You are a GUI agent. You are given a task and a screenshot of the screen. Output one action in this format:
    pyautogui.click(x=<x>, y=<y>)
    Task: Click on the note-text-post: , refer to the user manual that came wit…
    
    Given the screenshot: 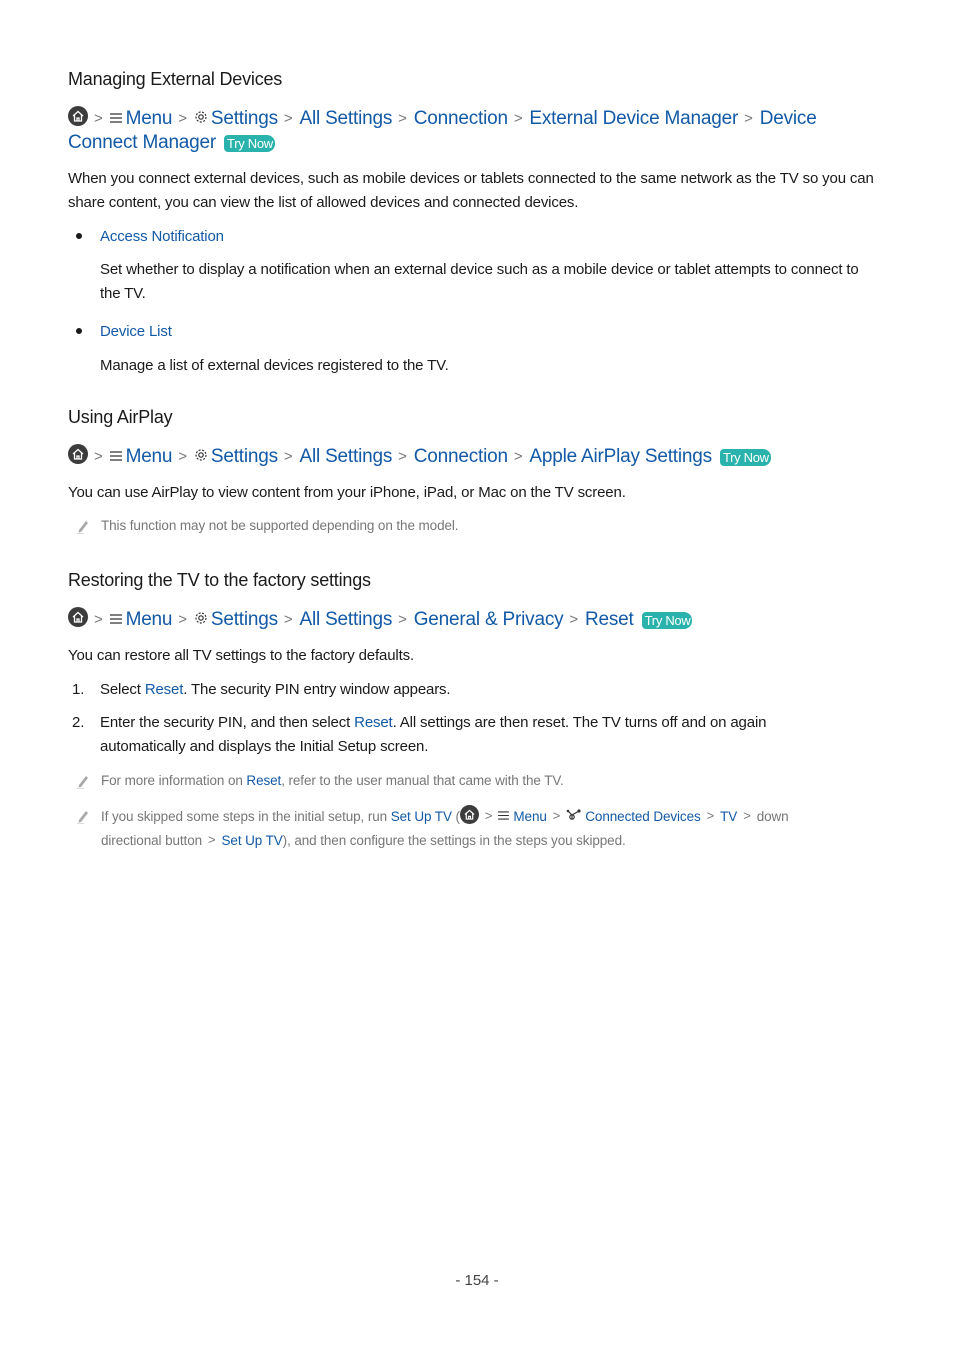 What is the action you would take?
    pyautogui.click(x=422, y=780)
    